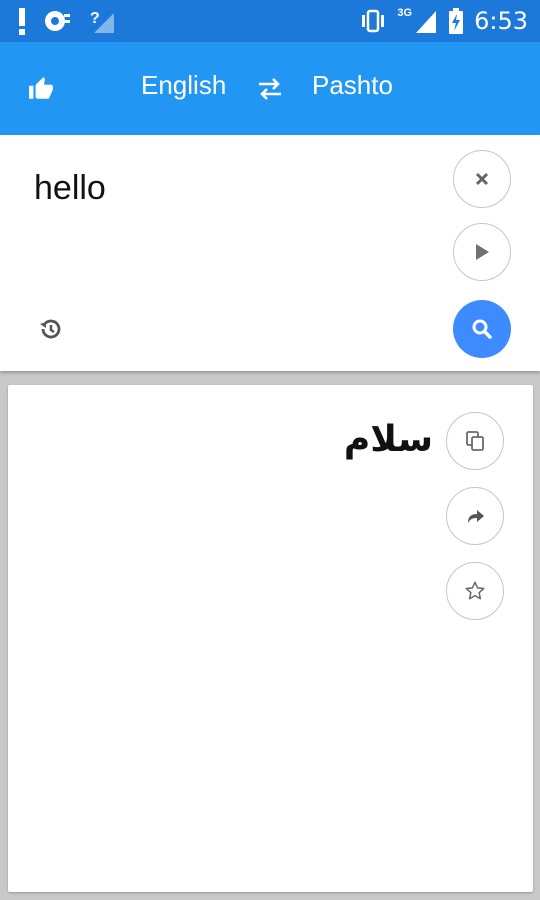  What do you see at coordinates (57, 21) in the screenshot?
I see `record-icon` at bounding box center [57, 21].